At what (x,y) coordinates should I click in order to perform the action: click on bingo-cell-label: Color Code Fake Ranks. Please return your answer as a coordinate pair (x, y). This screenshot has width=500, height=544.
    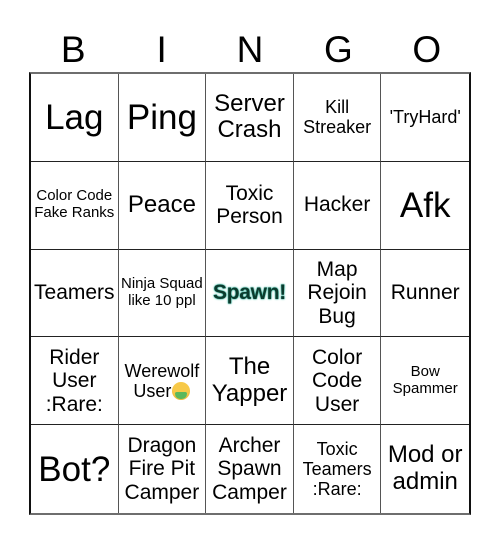
    Looking at the image, I should click on (74, 204).